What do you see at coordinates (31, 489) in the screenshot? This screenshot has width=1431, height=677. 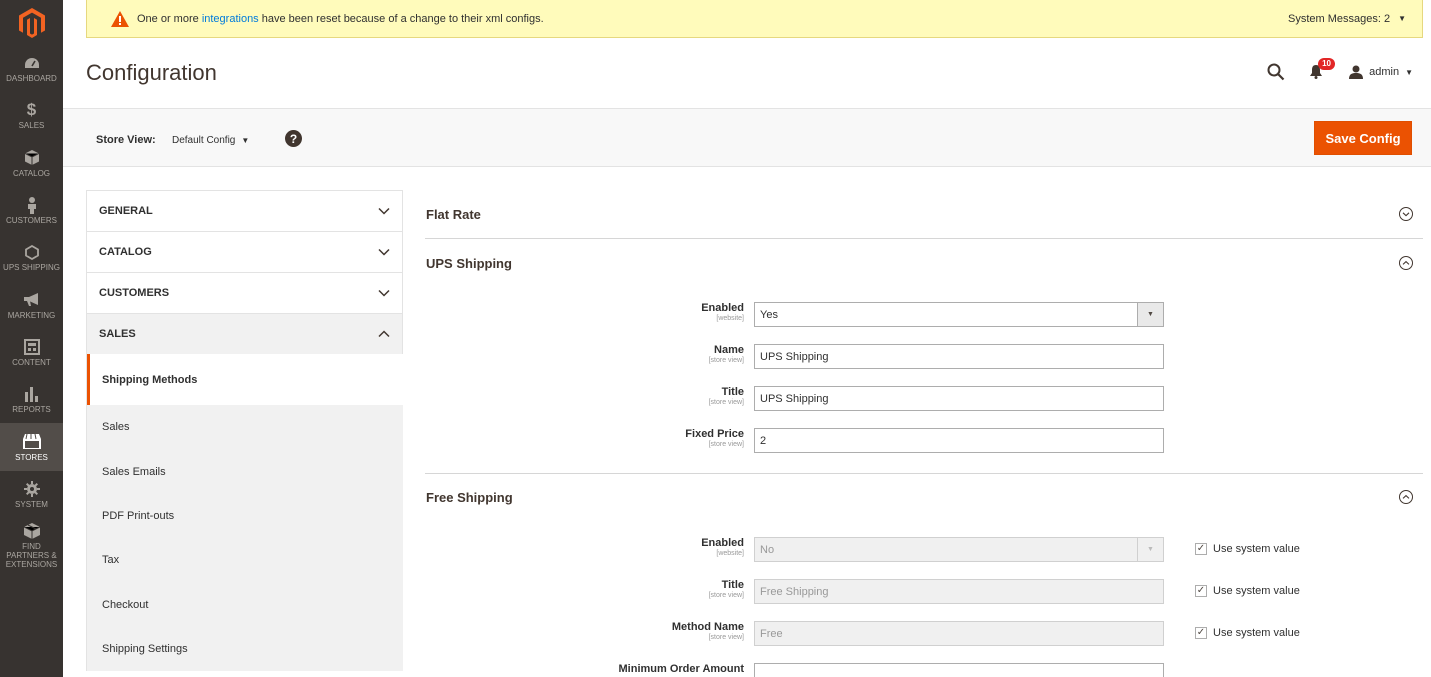 I see `gear-icon` at bounding box center [31, 489].